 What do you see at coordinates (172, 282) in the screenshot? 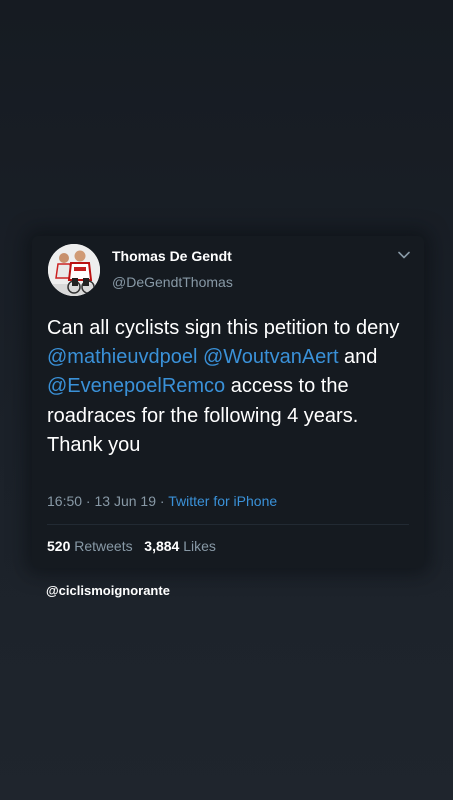
I see `user-handle: @DeGendtThomas` at bounding box center [172, 282].